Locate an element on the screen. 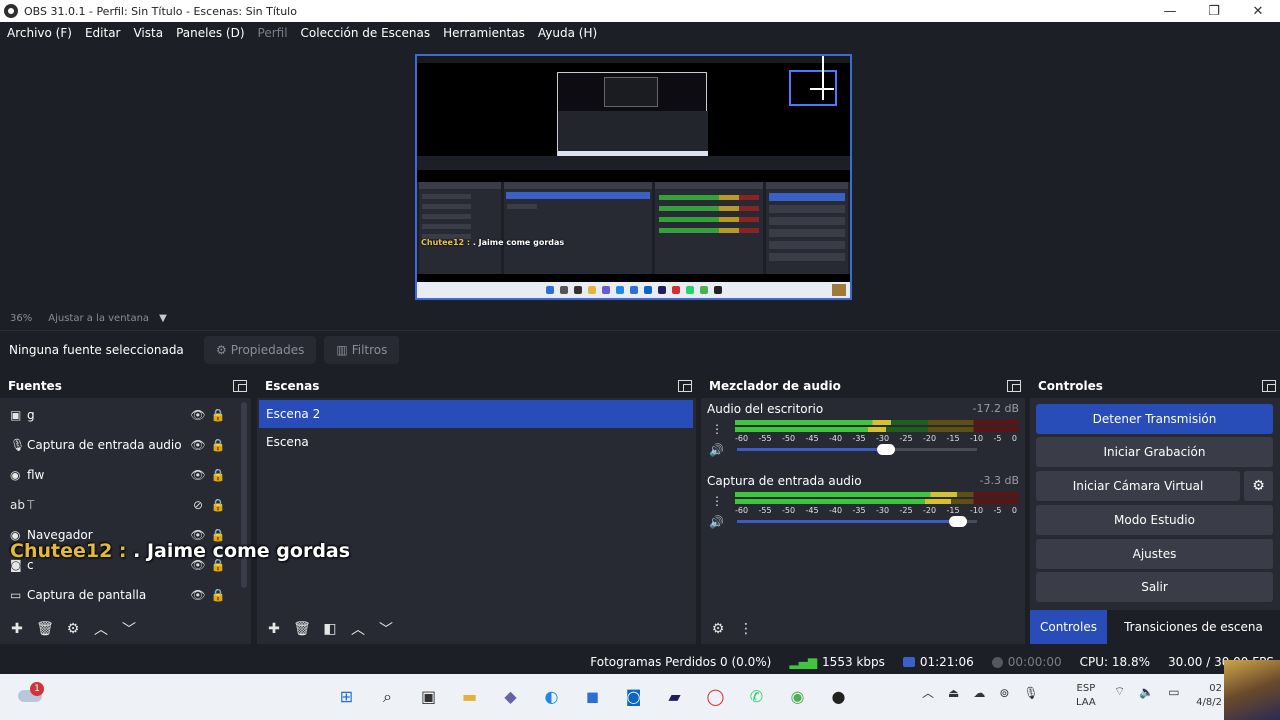 Image resolution: width=1280 pixels, height=720 pixels. menu-coleccion-escenas: Colección de Escenas is located at coordinates (366, 33).